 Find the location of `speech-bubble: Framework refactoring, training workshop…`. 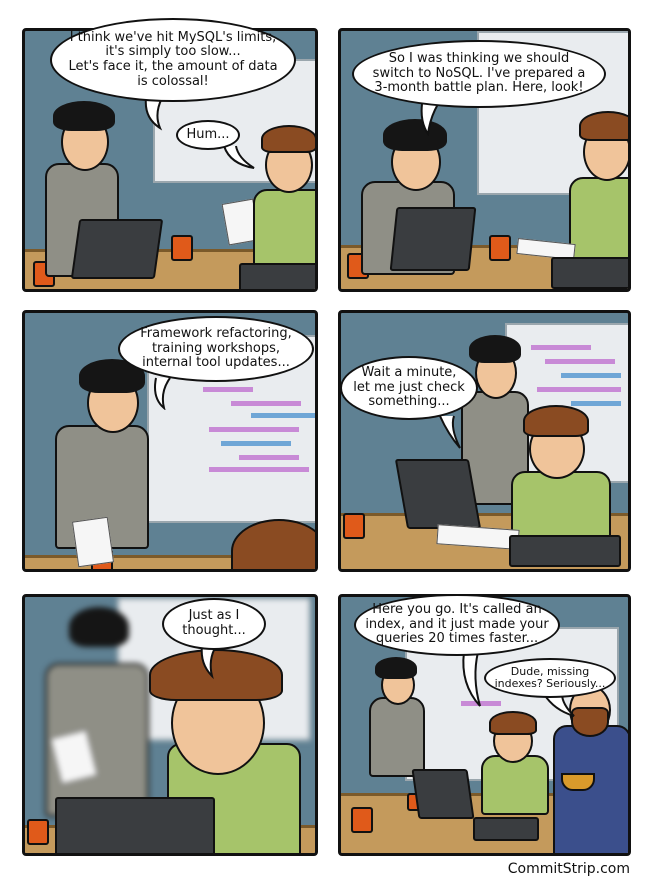

speech-bubble: Framework refactoring, training workshop… is located at coordinates (216, 349).